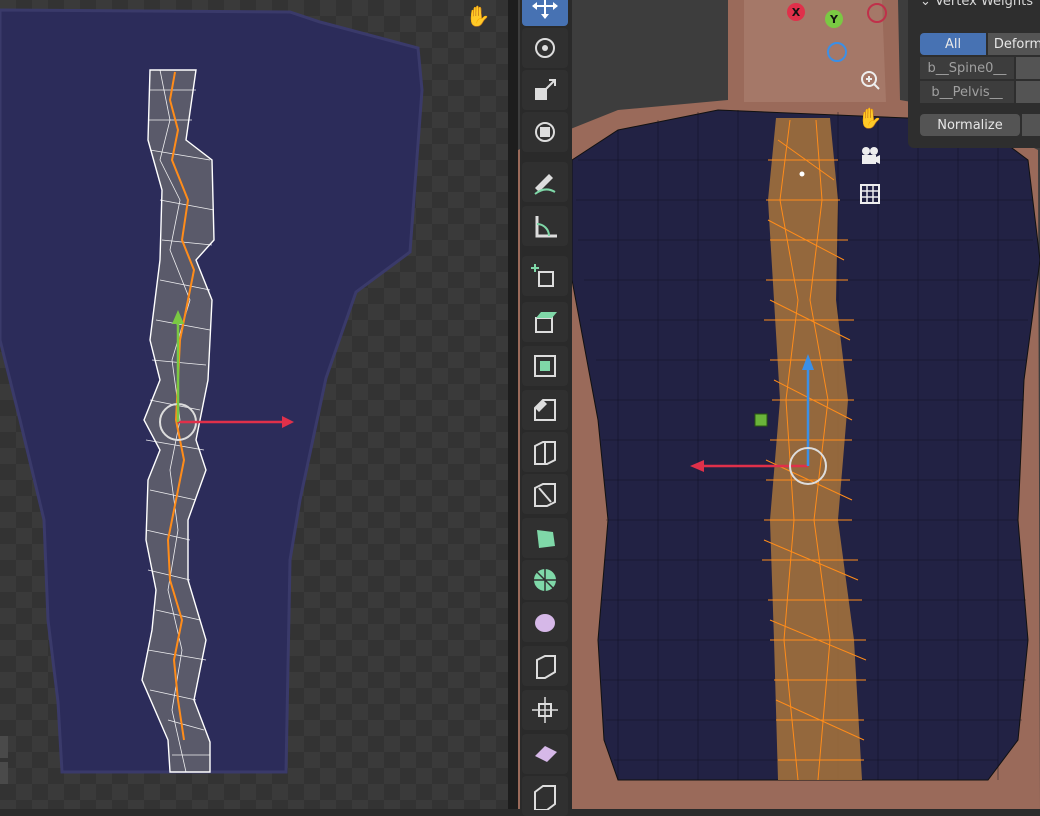 This screenshot has width=1040, height=816. Describe the element at coordinates (870, 156) in the screenshot. I see `camera-icon` at that location.